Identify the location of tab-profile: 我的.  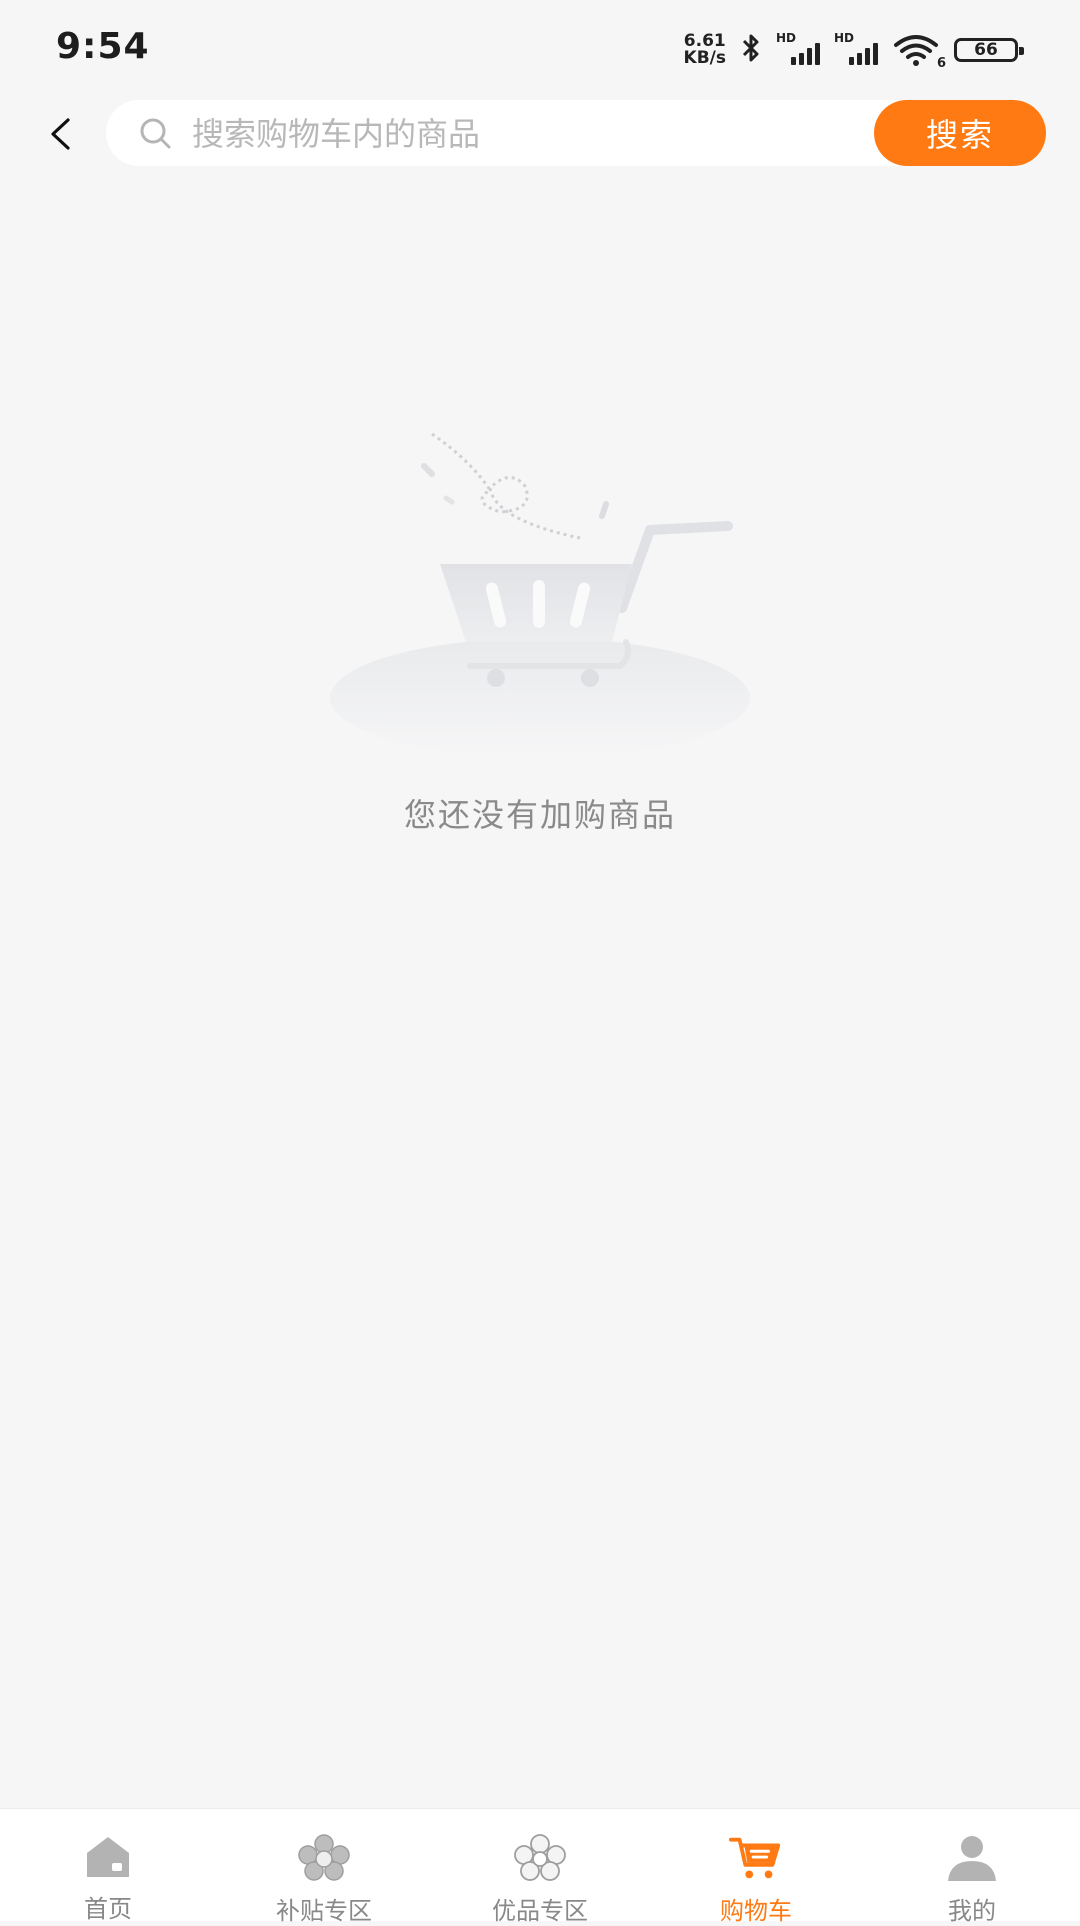
(972, 1867).